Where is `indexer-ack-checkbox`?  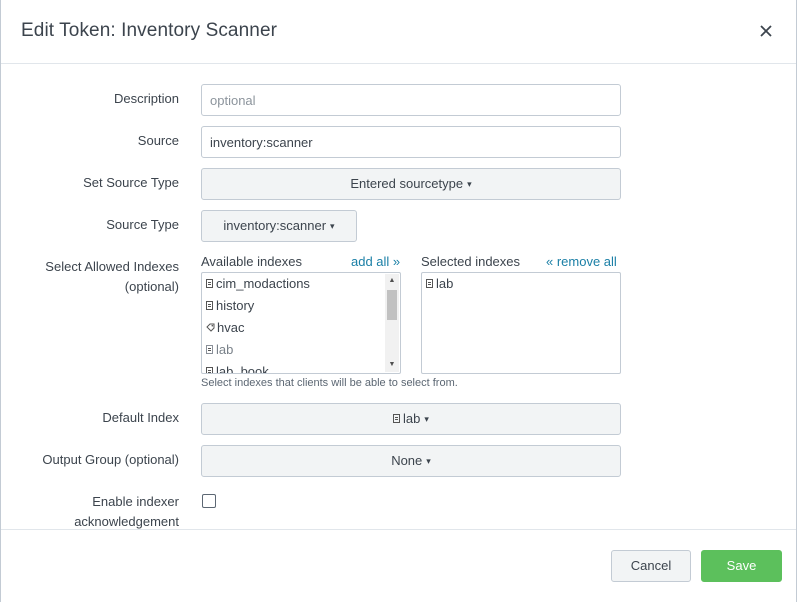
indexer-ack-checkbox is located at coordinates (209, 501).